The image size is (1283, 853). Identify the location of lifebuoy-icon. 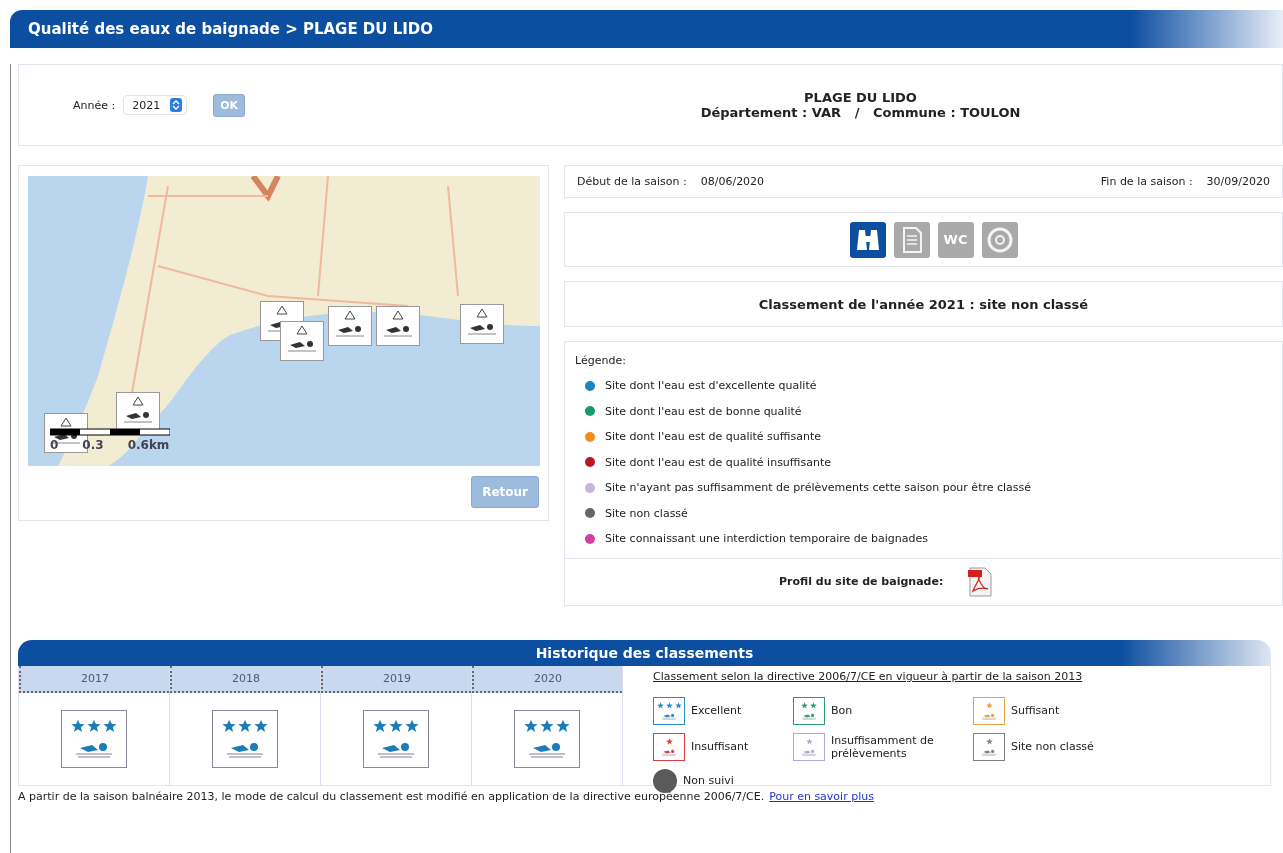
(999, 239).